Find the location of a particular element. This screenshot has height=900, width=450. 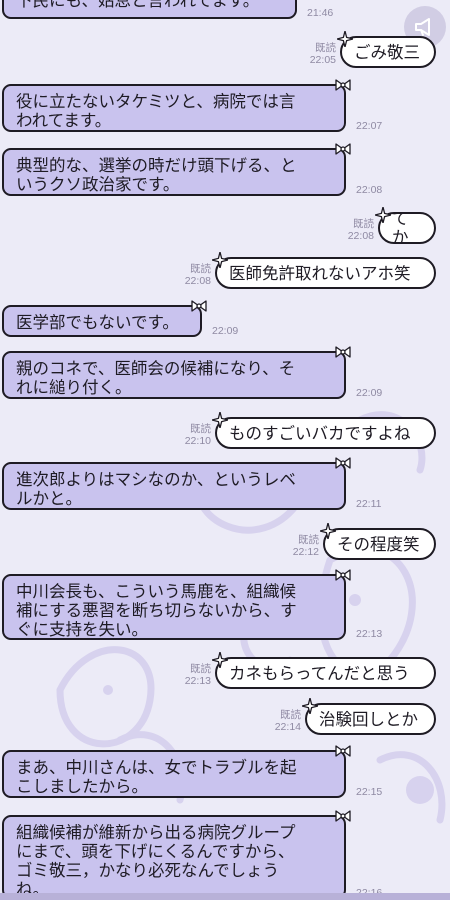

outgoing-message-bubble: 医師免許取れないアホ笑 is located at coordinates (325, 273).